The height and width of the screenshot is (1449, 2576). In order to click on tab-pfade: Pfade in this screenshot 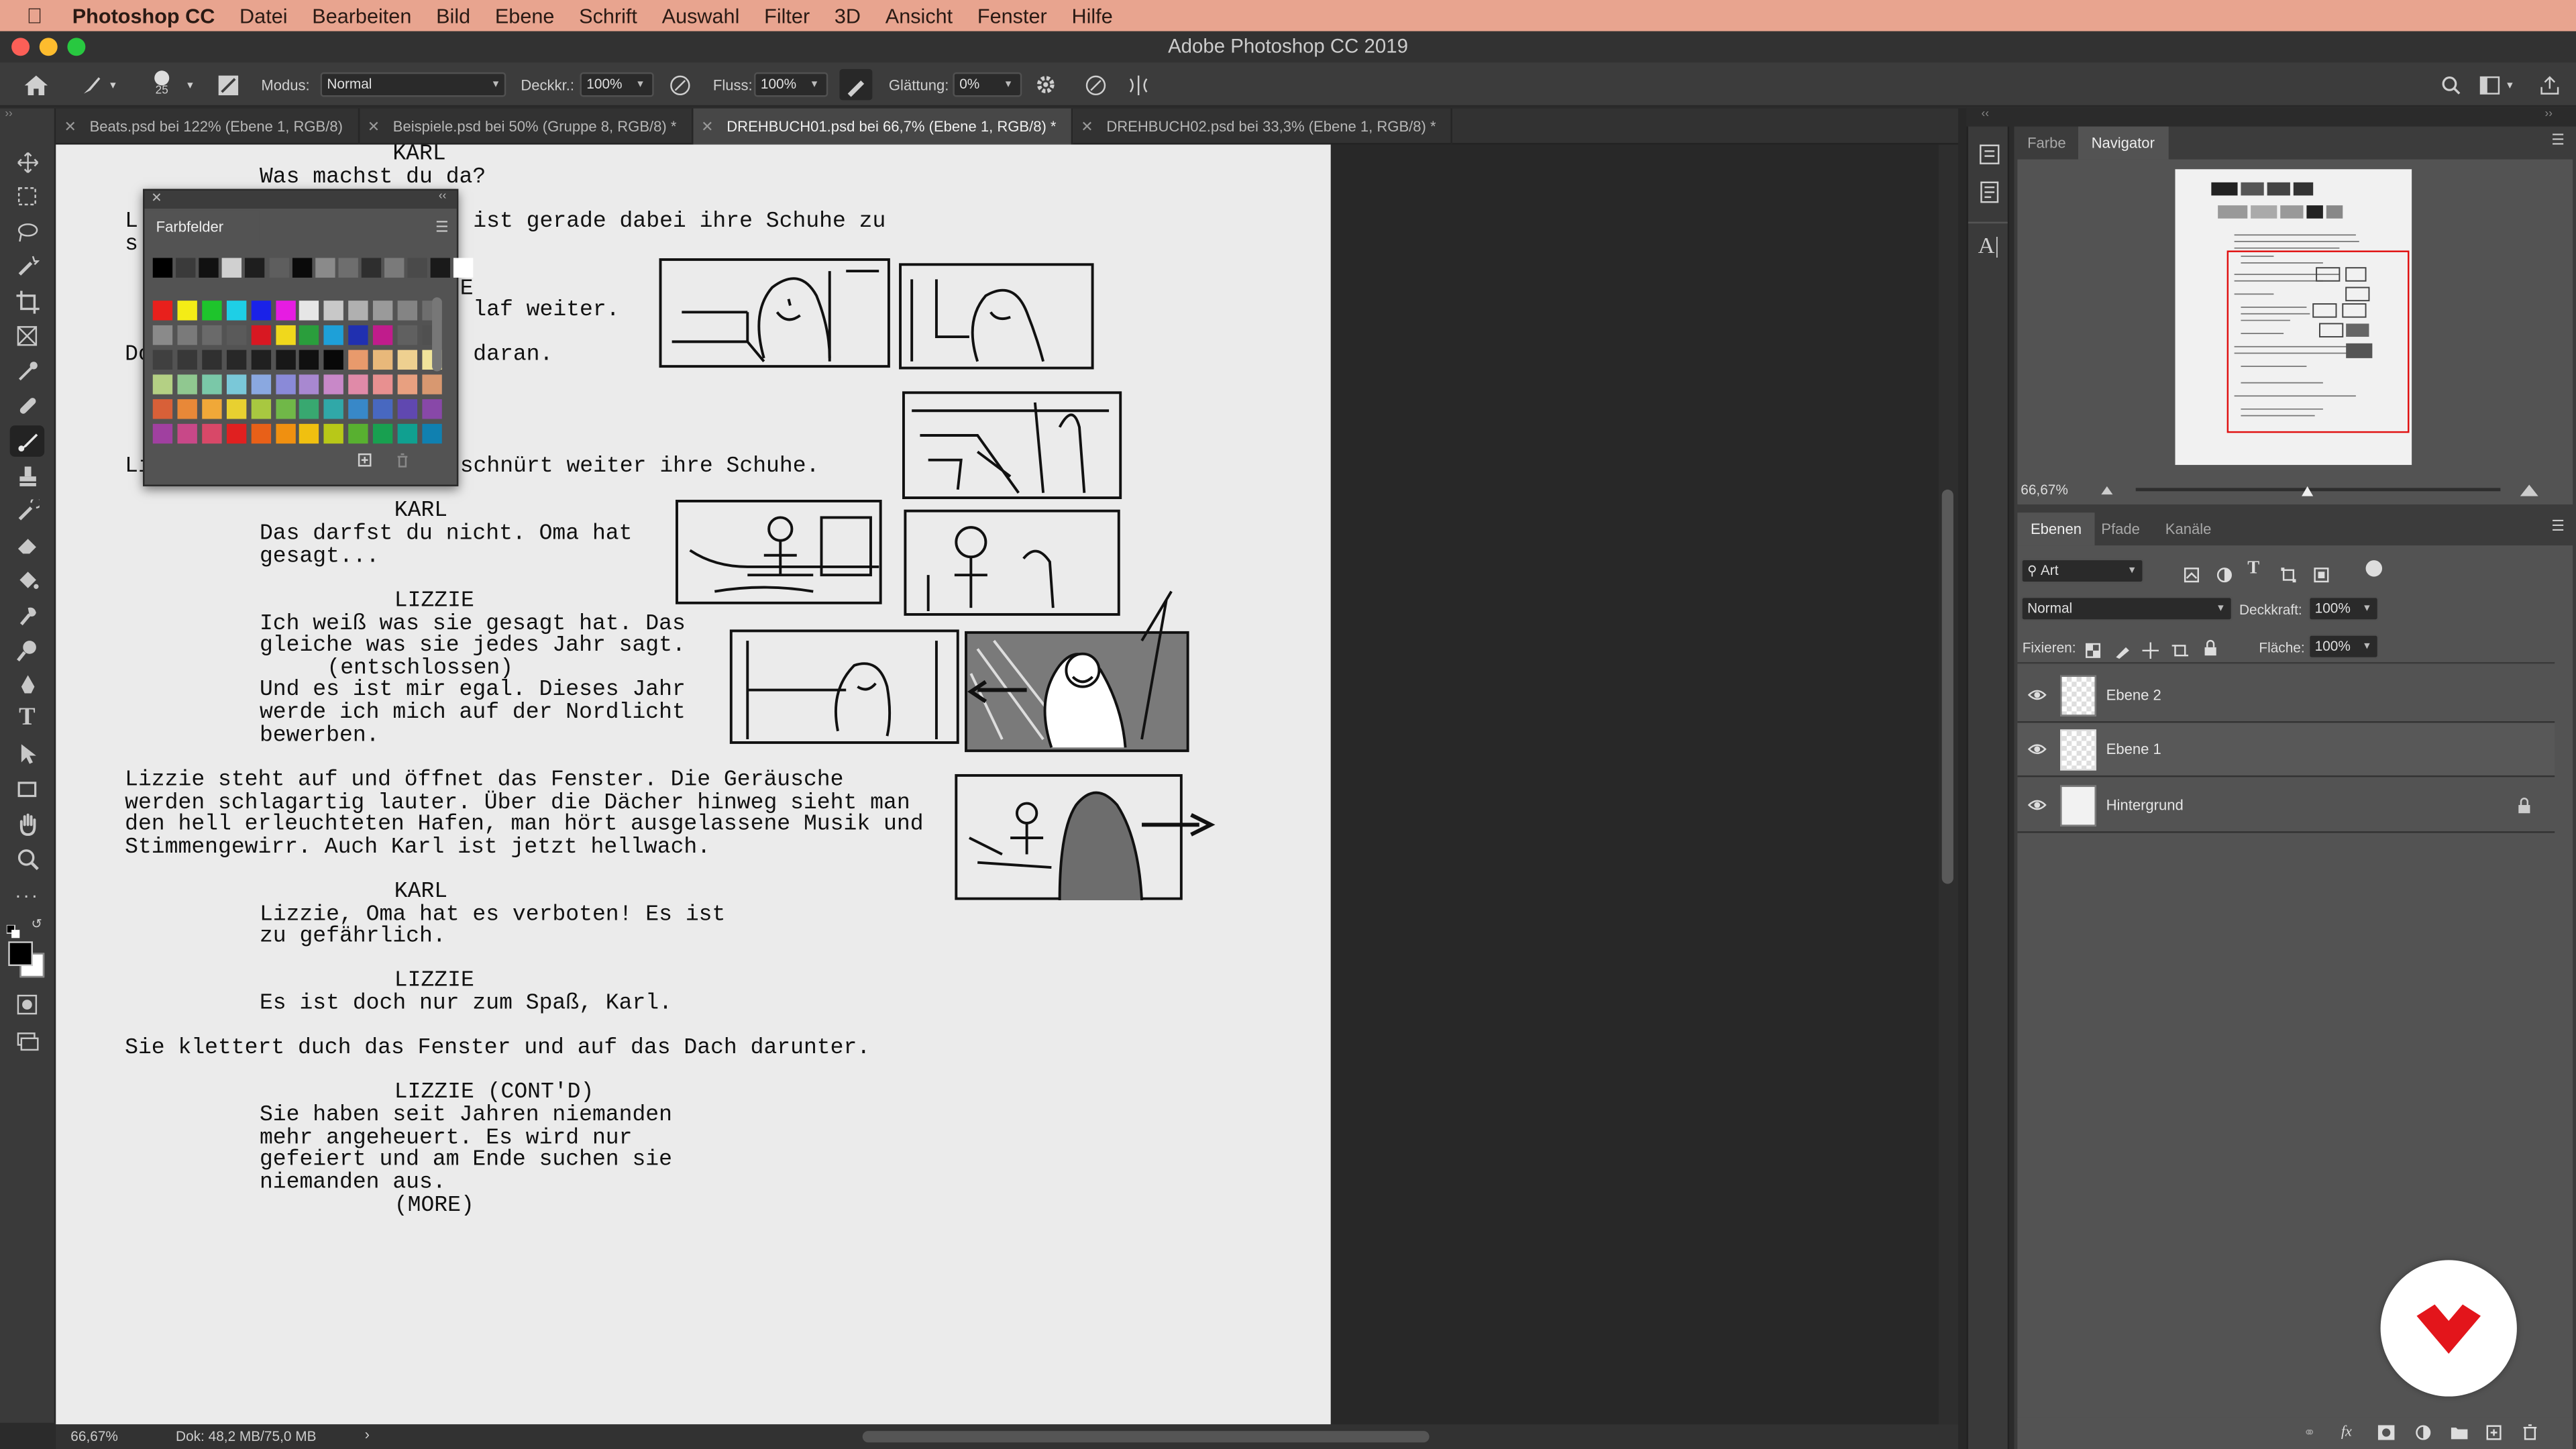, I will do `click(2120, 529)`.